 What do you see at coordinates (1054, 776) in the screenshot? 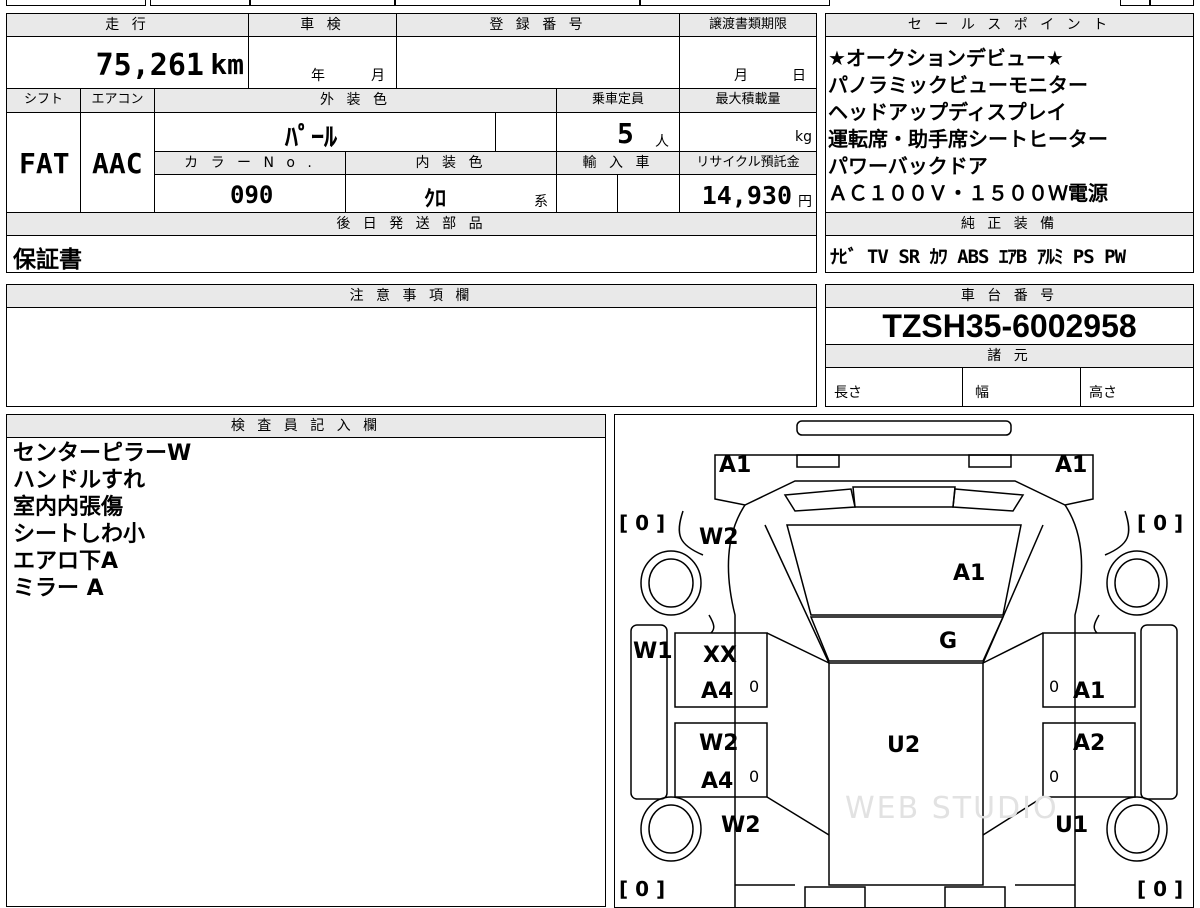
I see `mark-door-rear-right: 0` at bounding box center [1054, 776].